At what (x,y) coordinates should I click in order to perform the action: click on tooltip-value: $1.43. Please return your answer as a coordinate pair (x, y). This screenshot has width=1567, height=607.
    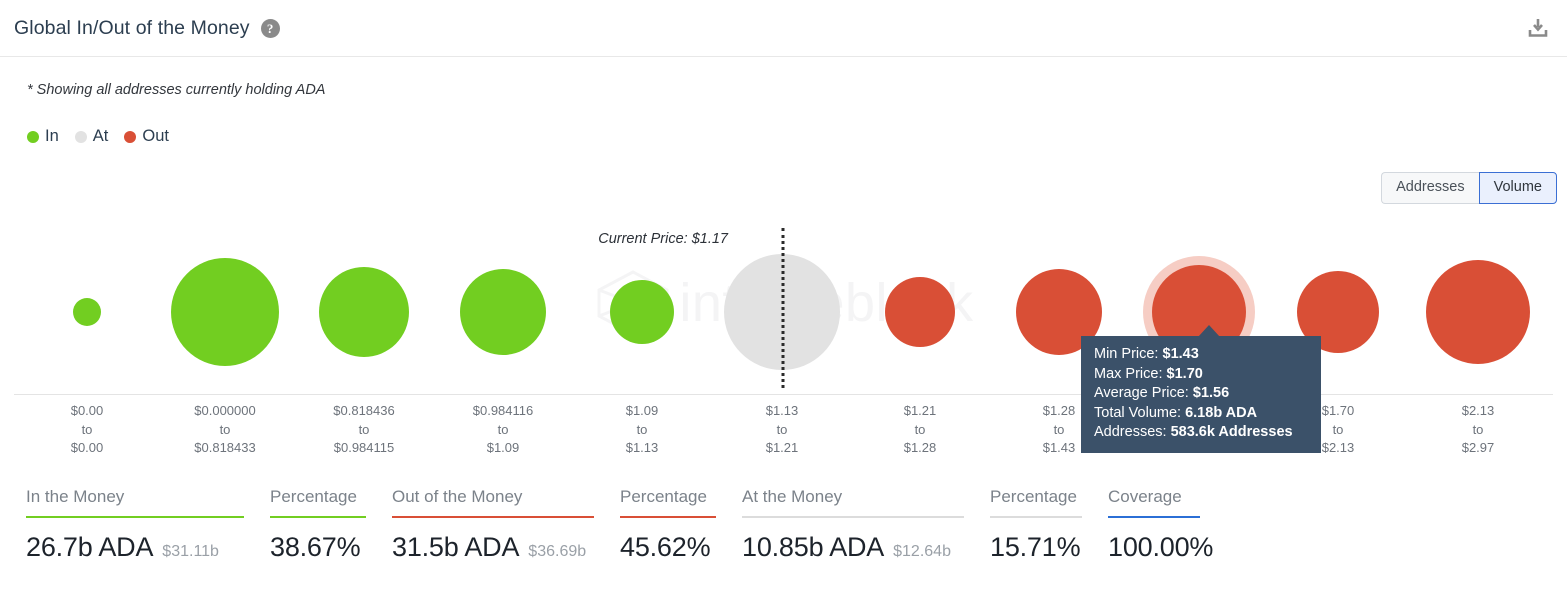
    Looking at the image, I should click on (1180, 354).